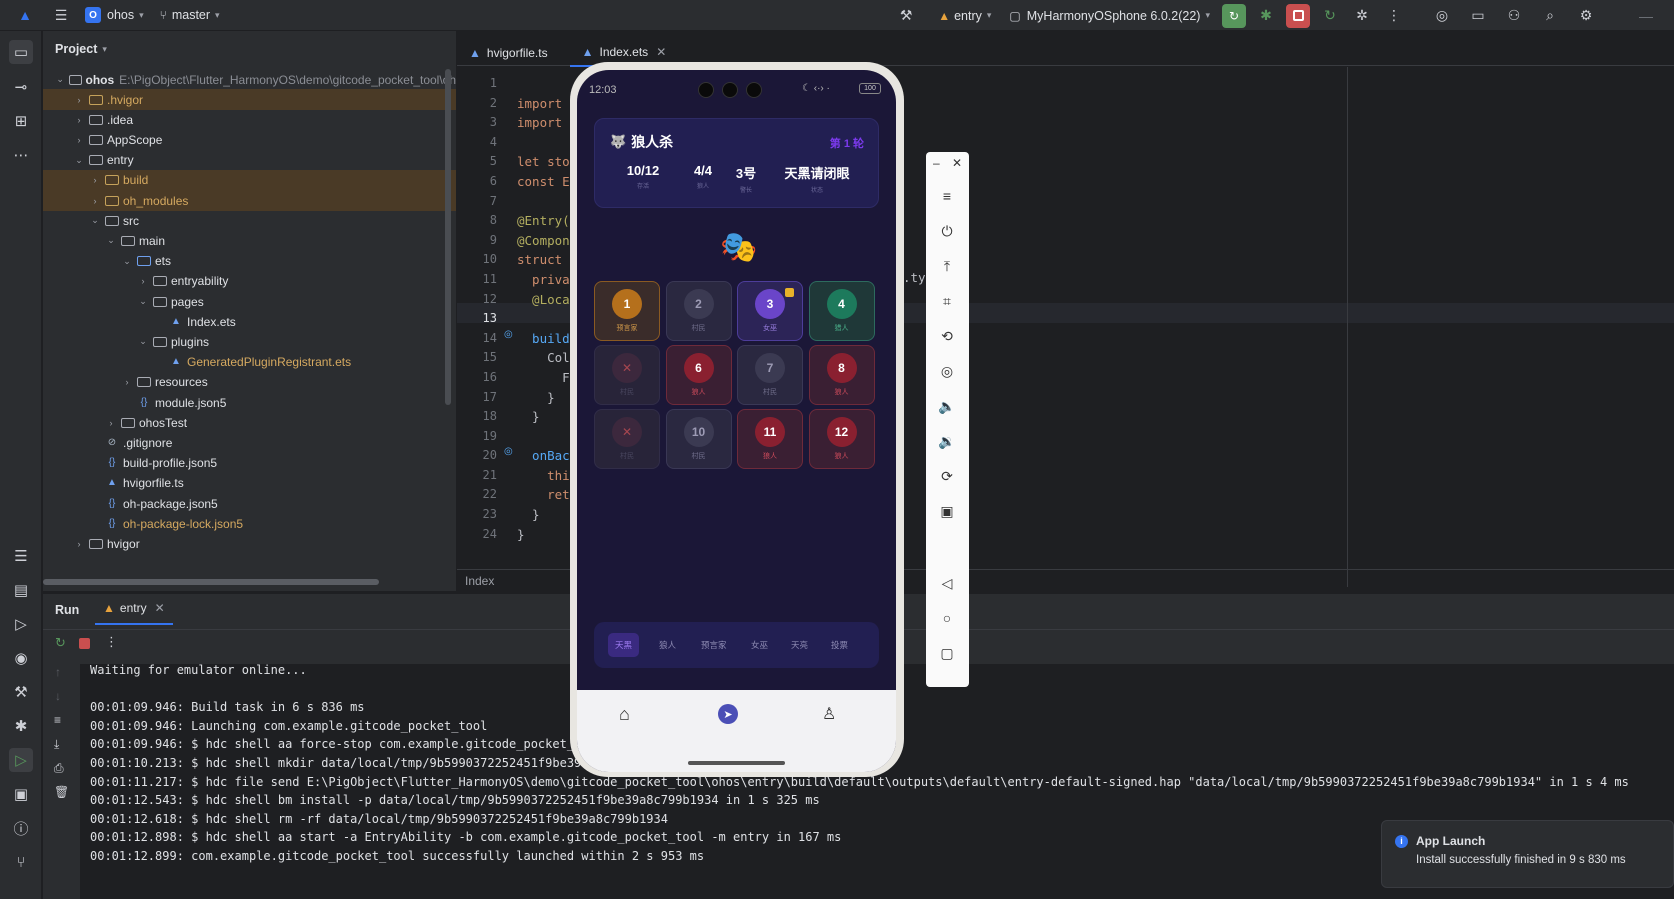 The height and width of the screenshot is (899, 1674). I want to click on project-folder-icon: ▭, so click(21, 52).